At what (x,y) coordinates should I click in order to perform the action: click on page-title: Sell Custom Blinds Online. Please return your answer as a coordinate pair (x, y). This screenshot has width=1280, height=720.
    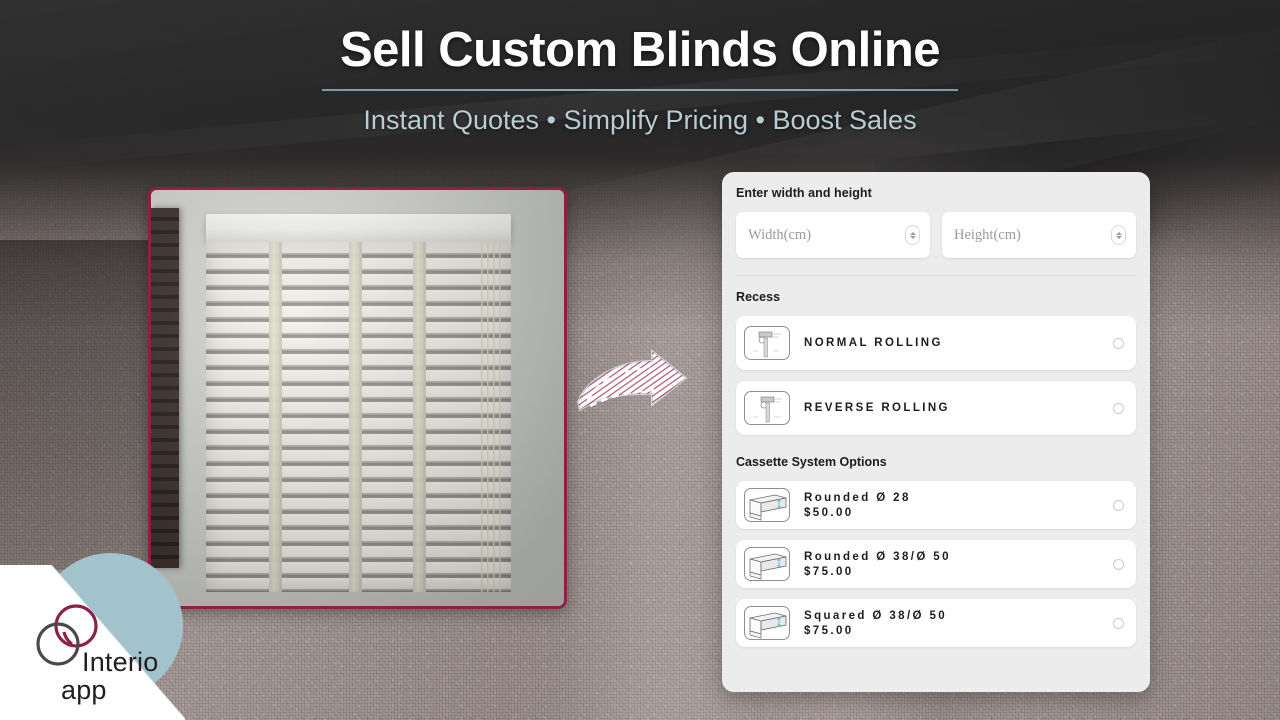
    Looking at the image, I should click on (640, 50).